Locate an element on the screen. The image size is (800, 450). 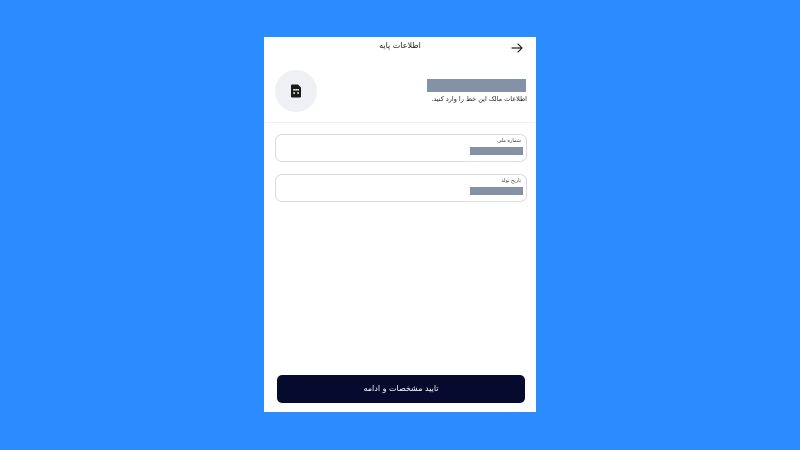
arrow-right-icon is located at coordinates (517, 48).